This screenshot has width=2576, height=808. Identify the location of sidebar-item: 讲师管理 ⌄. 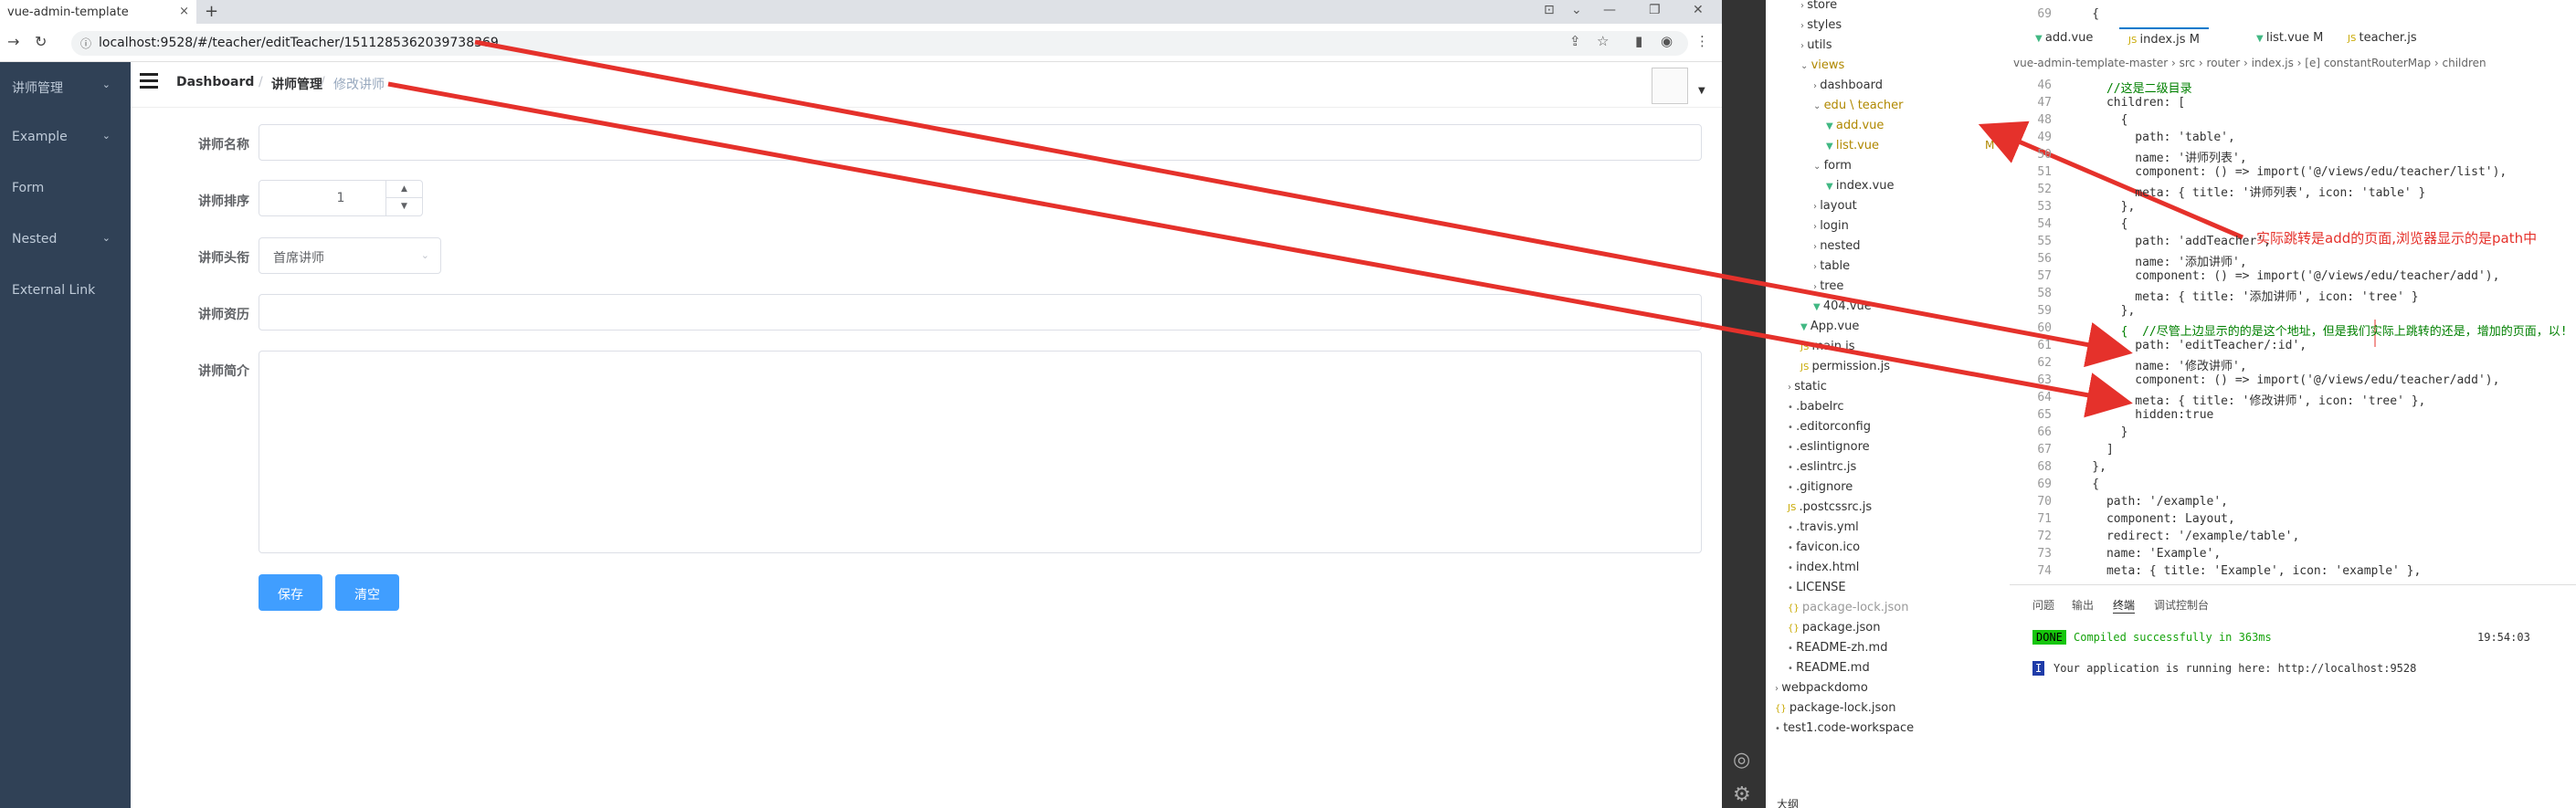
(65, 87).